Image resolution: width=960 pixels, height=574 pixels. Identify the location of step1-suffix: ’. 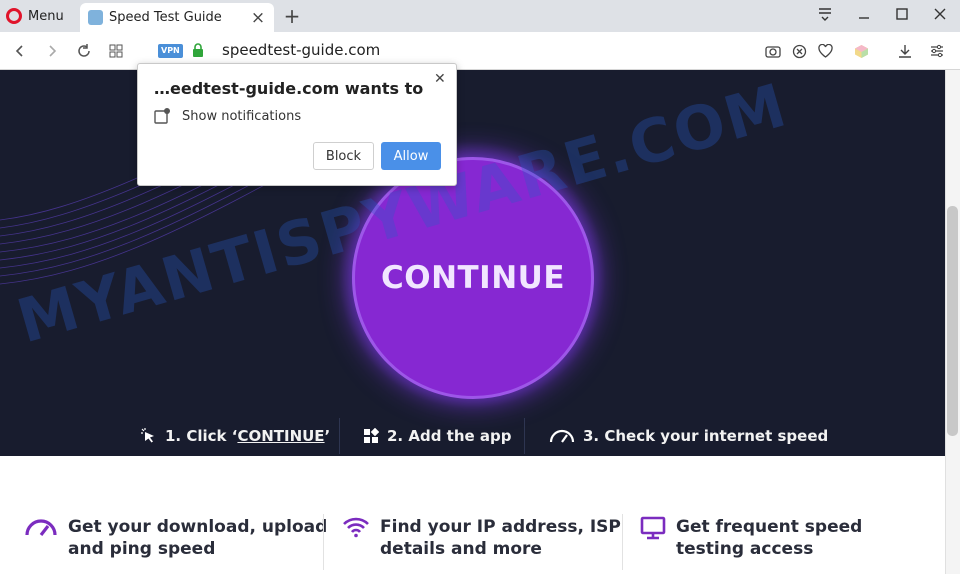
(327, 436).